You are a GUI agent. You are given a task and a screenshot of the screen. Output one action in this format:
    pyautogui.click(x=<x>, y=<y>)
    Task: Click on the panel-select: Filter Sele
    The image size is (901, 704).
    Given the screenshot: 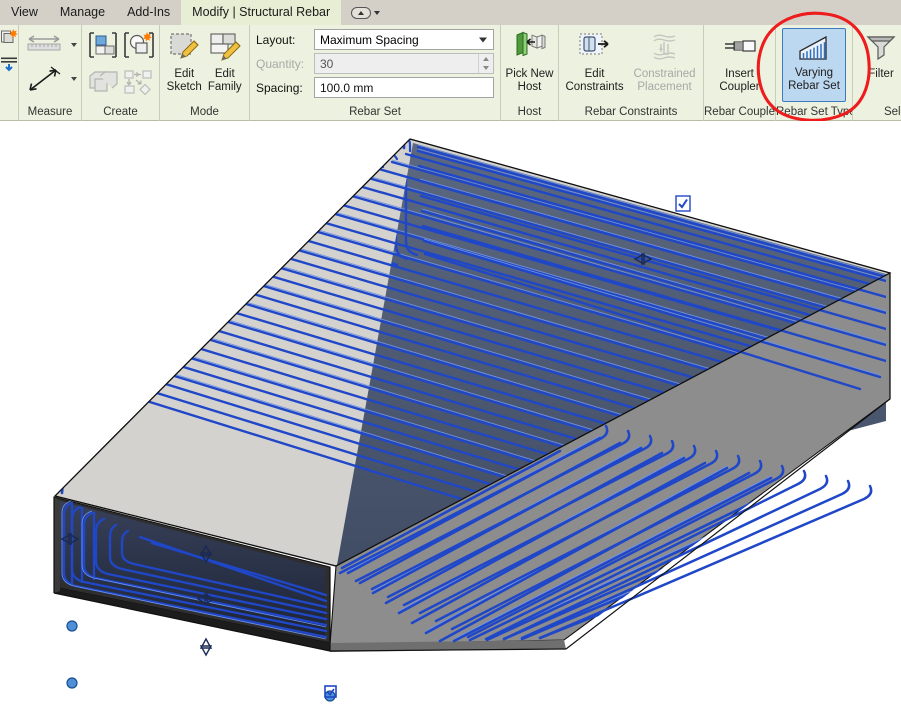 What is the action you would take?
    pyautogui.click(x=877, y=73)
    